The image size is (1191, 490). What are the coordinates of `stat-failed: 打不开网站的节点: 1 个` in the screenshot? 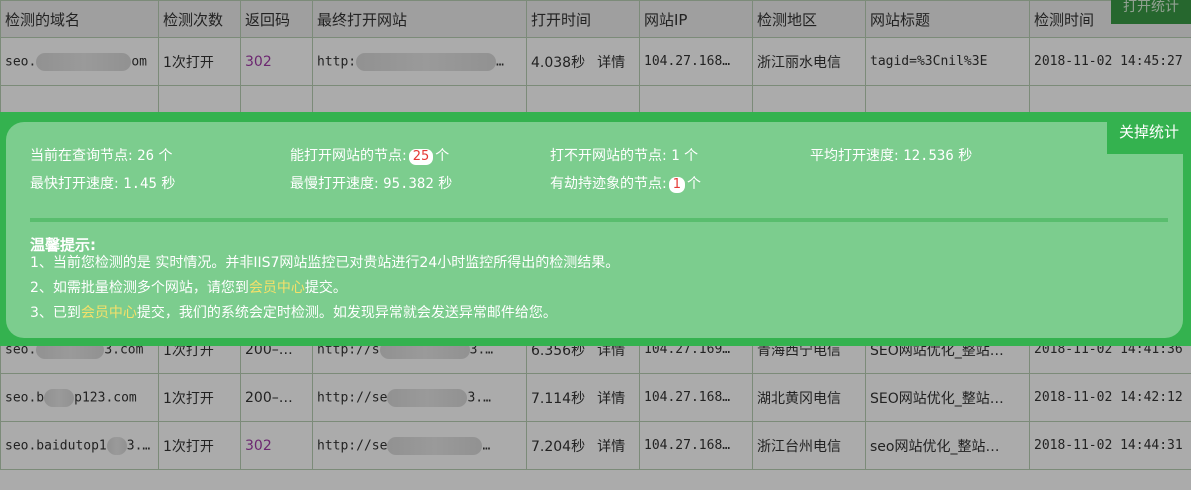 It's located at (624, 156).